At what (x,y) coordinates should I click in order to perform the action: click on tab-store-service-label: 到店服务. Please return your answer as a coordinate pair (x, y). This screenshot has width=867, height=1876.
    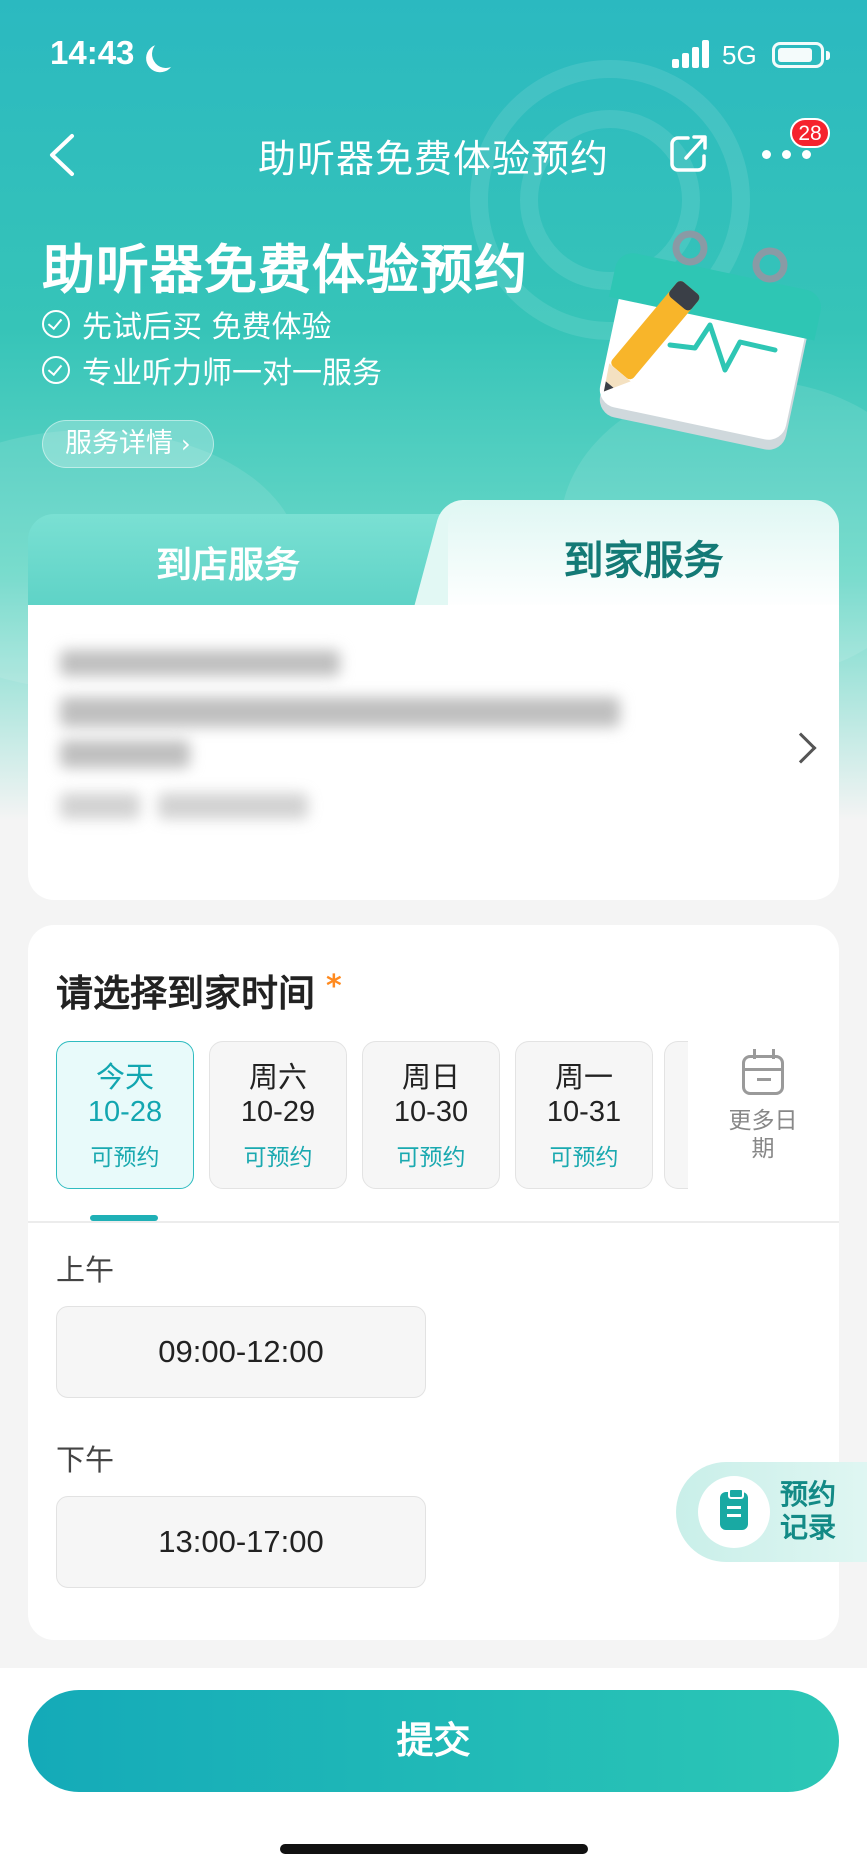
    Looking at the image, I should click on (228, 562).